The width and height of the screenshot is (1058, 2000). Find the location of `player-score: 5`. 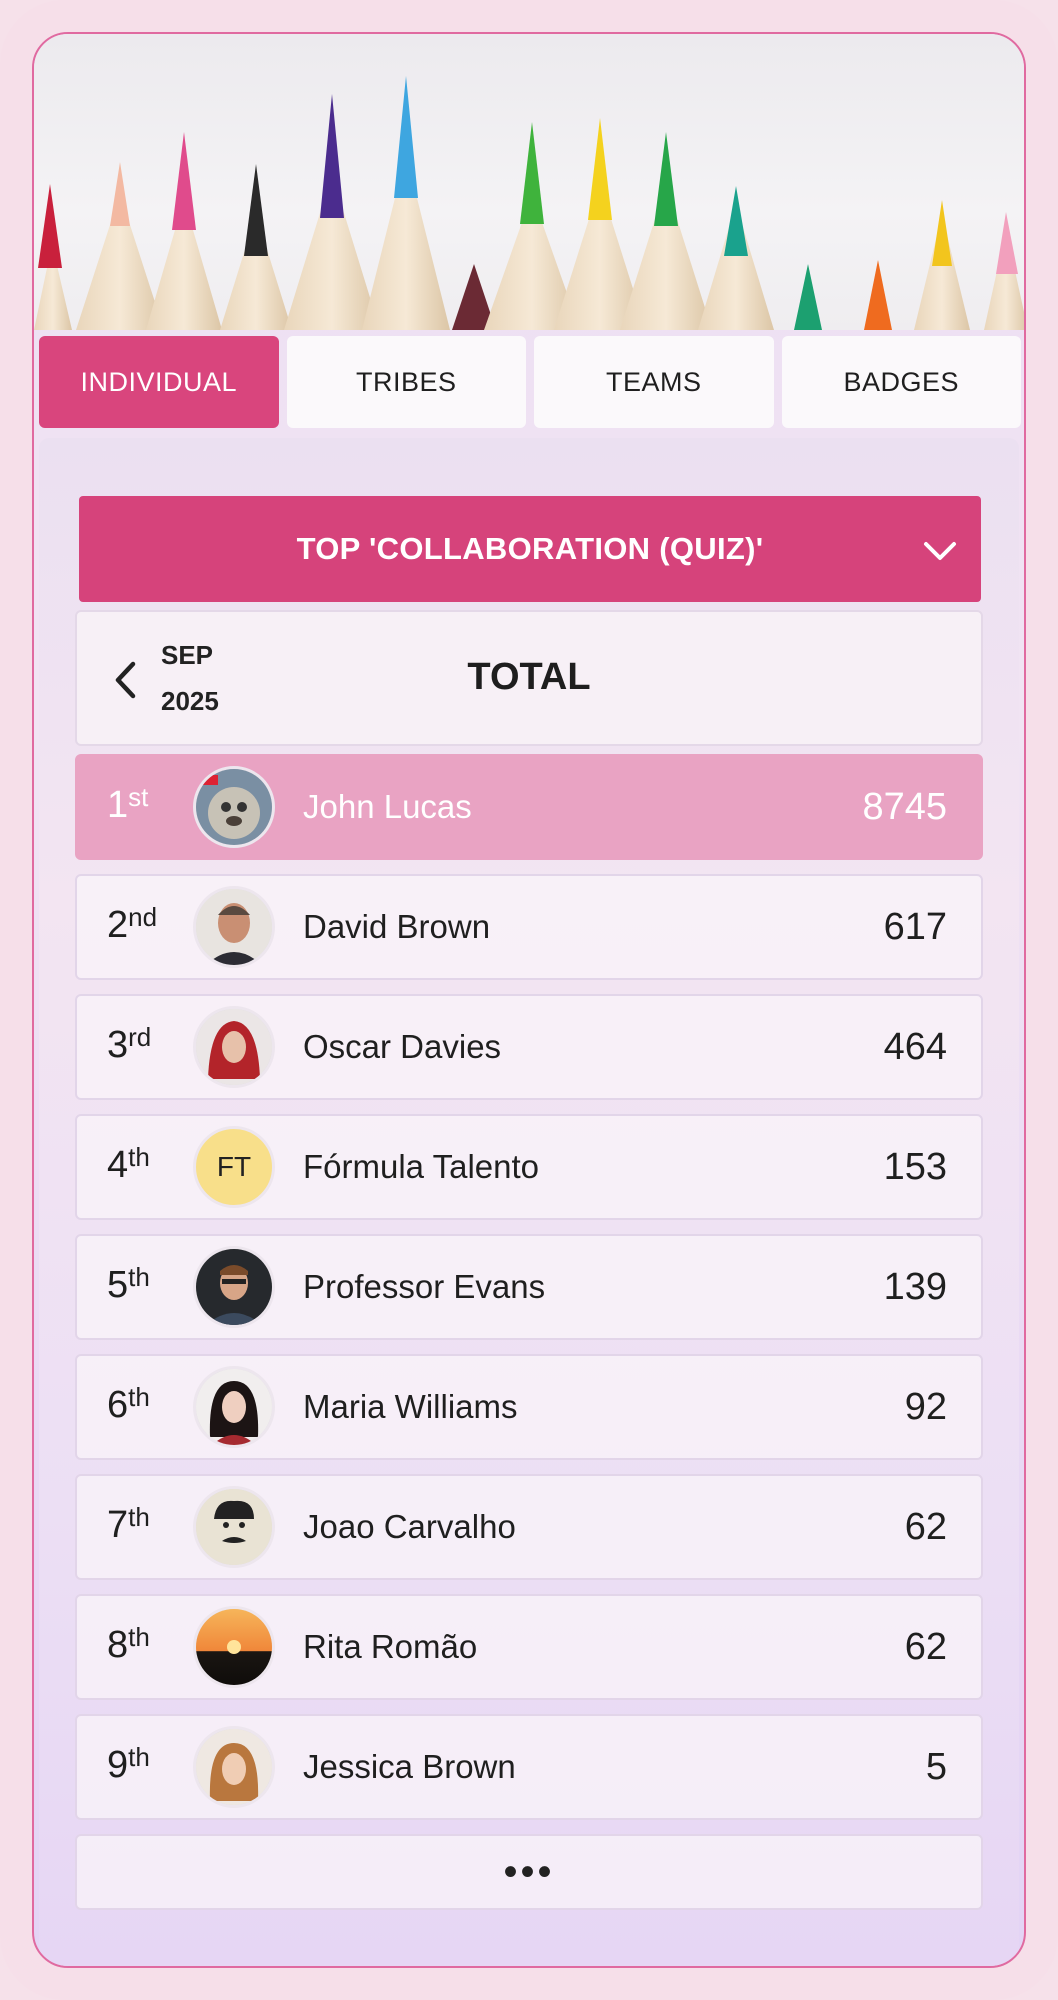

player-score: 5 is located at coordinates (936, 1767).